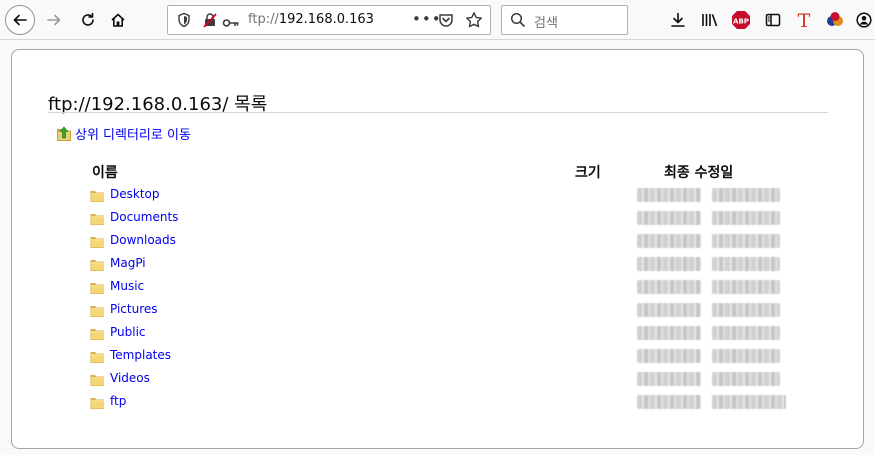 This screenshot has width=875, height=455. What do you see at coordinates (105, 172) in the screenshot?
I see `column-header-name: 이름` at bounding box center [105, 172].